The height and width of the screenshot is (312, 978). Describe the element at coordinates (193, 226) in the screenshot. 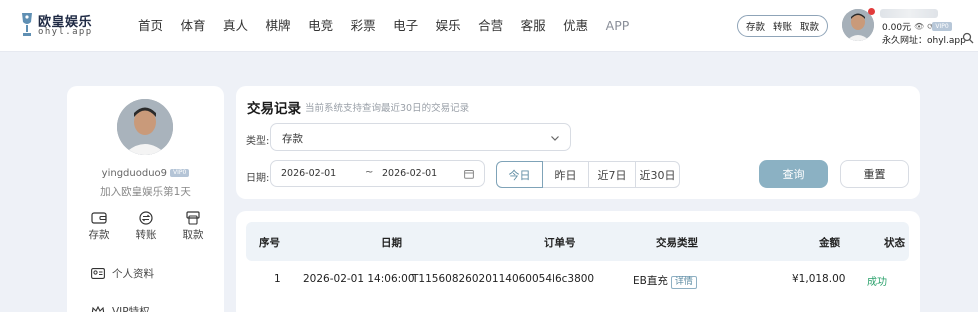

I see `sidebar-withdraw-button: 取款` at that location.